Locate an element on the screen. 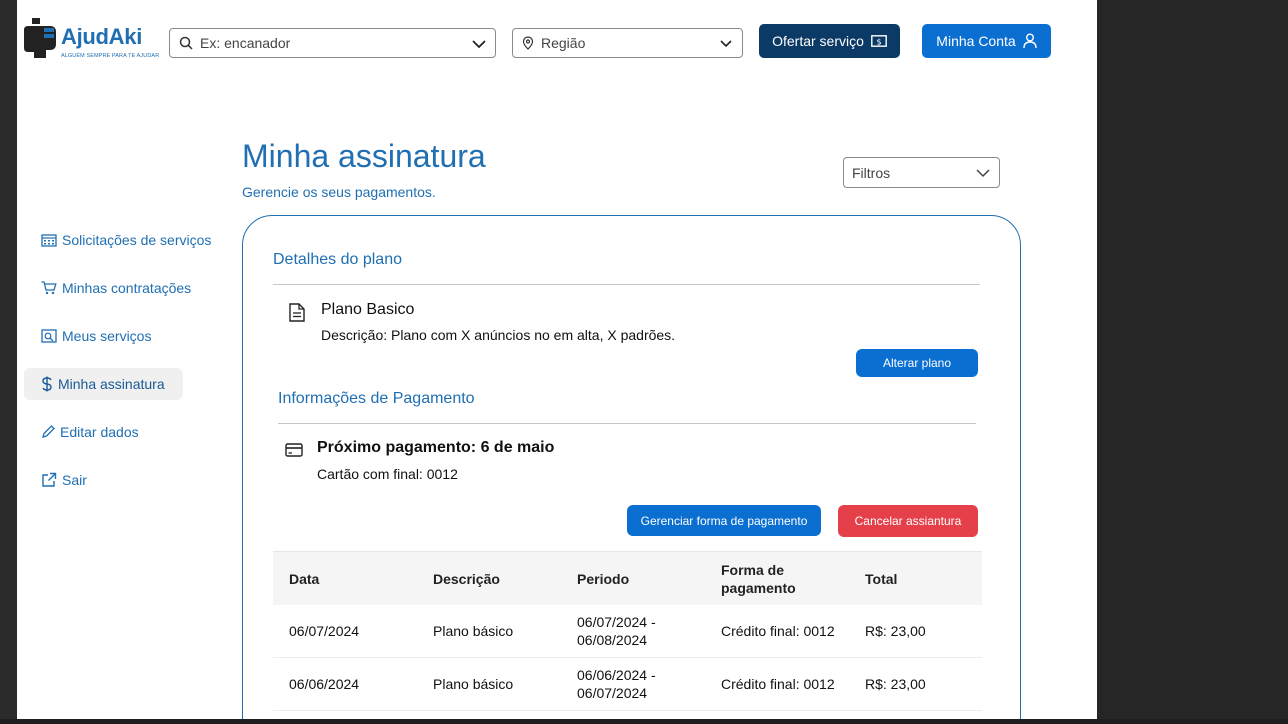 The height and width of the screenshot is (724, 1288). sidebar-item-my-services: Meus serviços is located at coordinates (87, 336).